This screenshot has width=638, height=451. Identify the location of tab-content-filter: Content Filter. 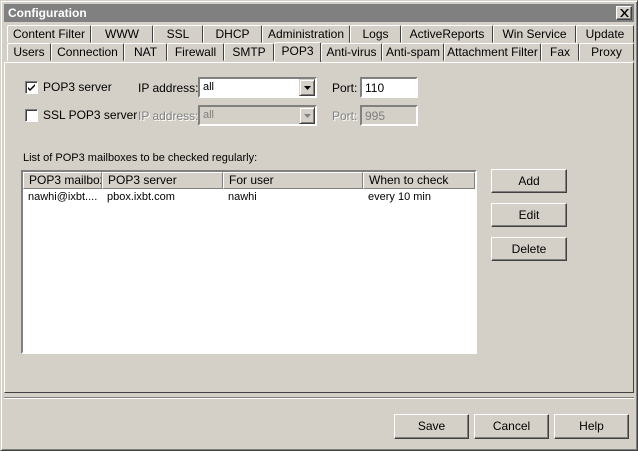
(49, 34).